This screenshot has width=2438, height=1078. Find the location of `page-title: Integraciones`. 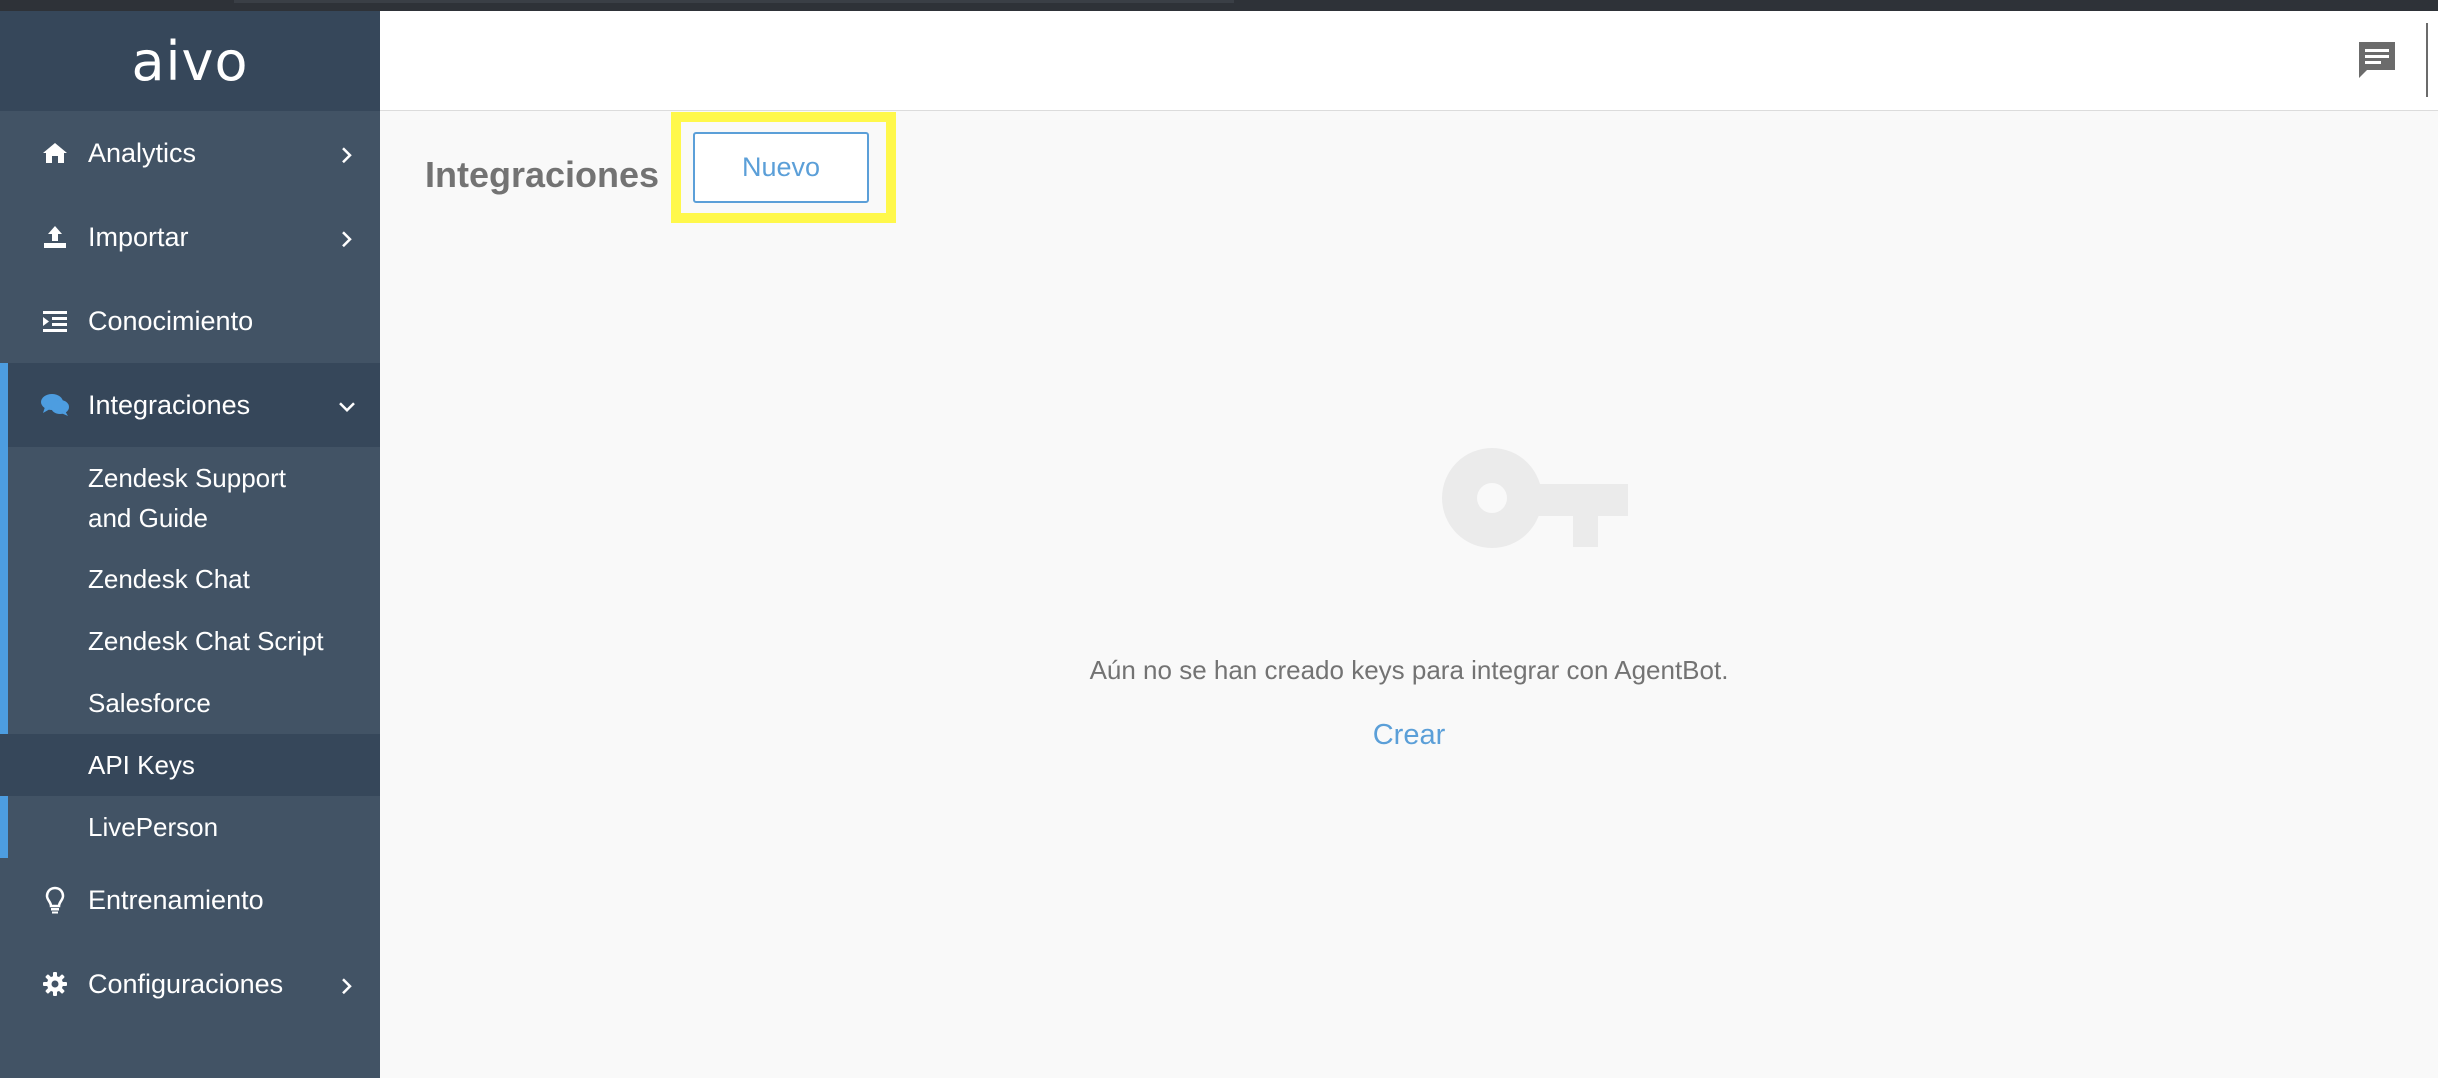

page-title: Integraciones is located at coordinates (542, 174).